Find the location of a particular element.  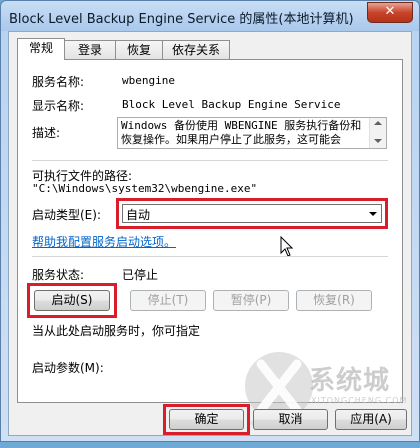

tab-dependencies: 依存关系 is located at coordinates (196, 49).